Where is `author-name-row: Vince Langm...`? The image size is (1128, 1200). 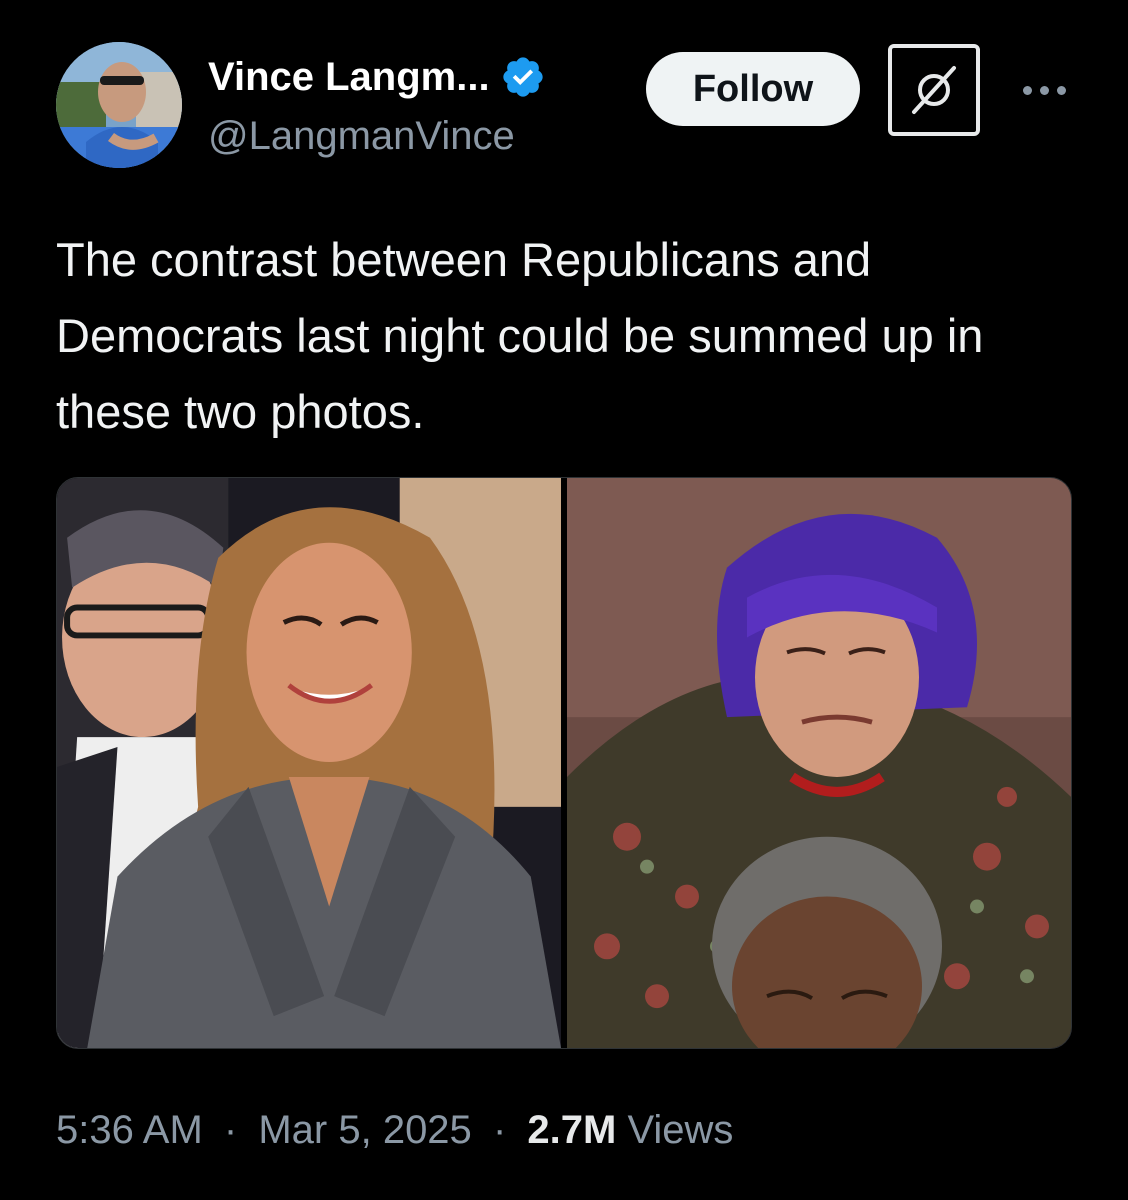 author-name-row: Vince Langm... is located at coordinates (377, 77).